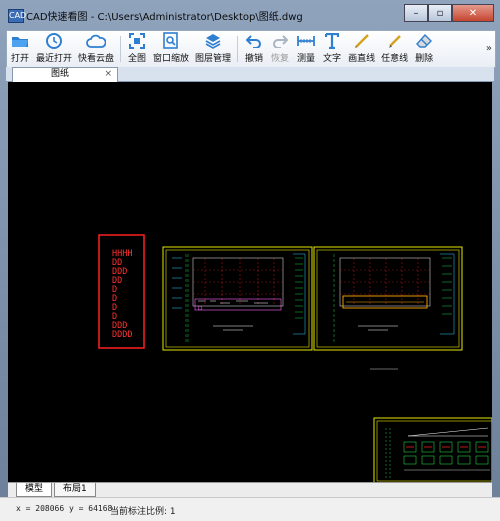 Image resolution: width=500 pixels, height=521 pixels. I want to click on minimize-icon: –, so click(416, 13).